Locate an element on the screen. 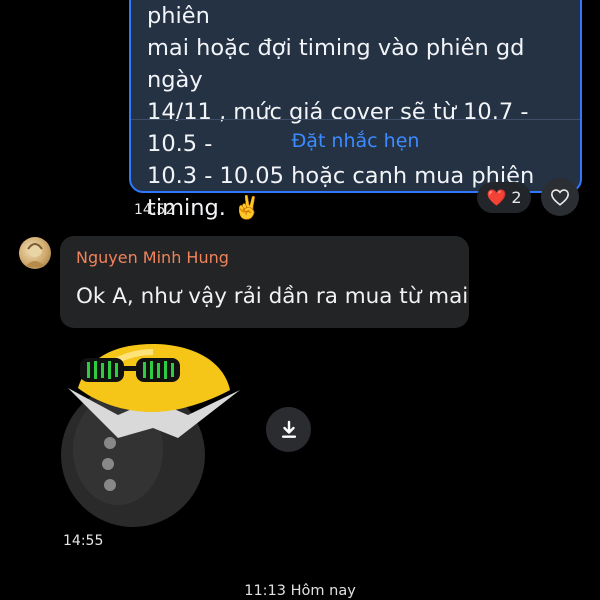  message-line: mai hoặc đợi timing vào phiên gd ngày is located at coordinates (336, 64).